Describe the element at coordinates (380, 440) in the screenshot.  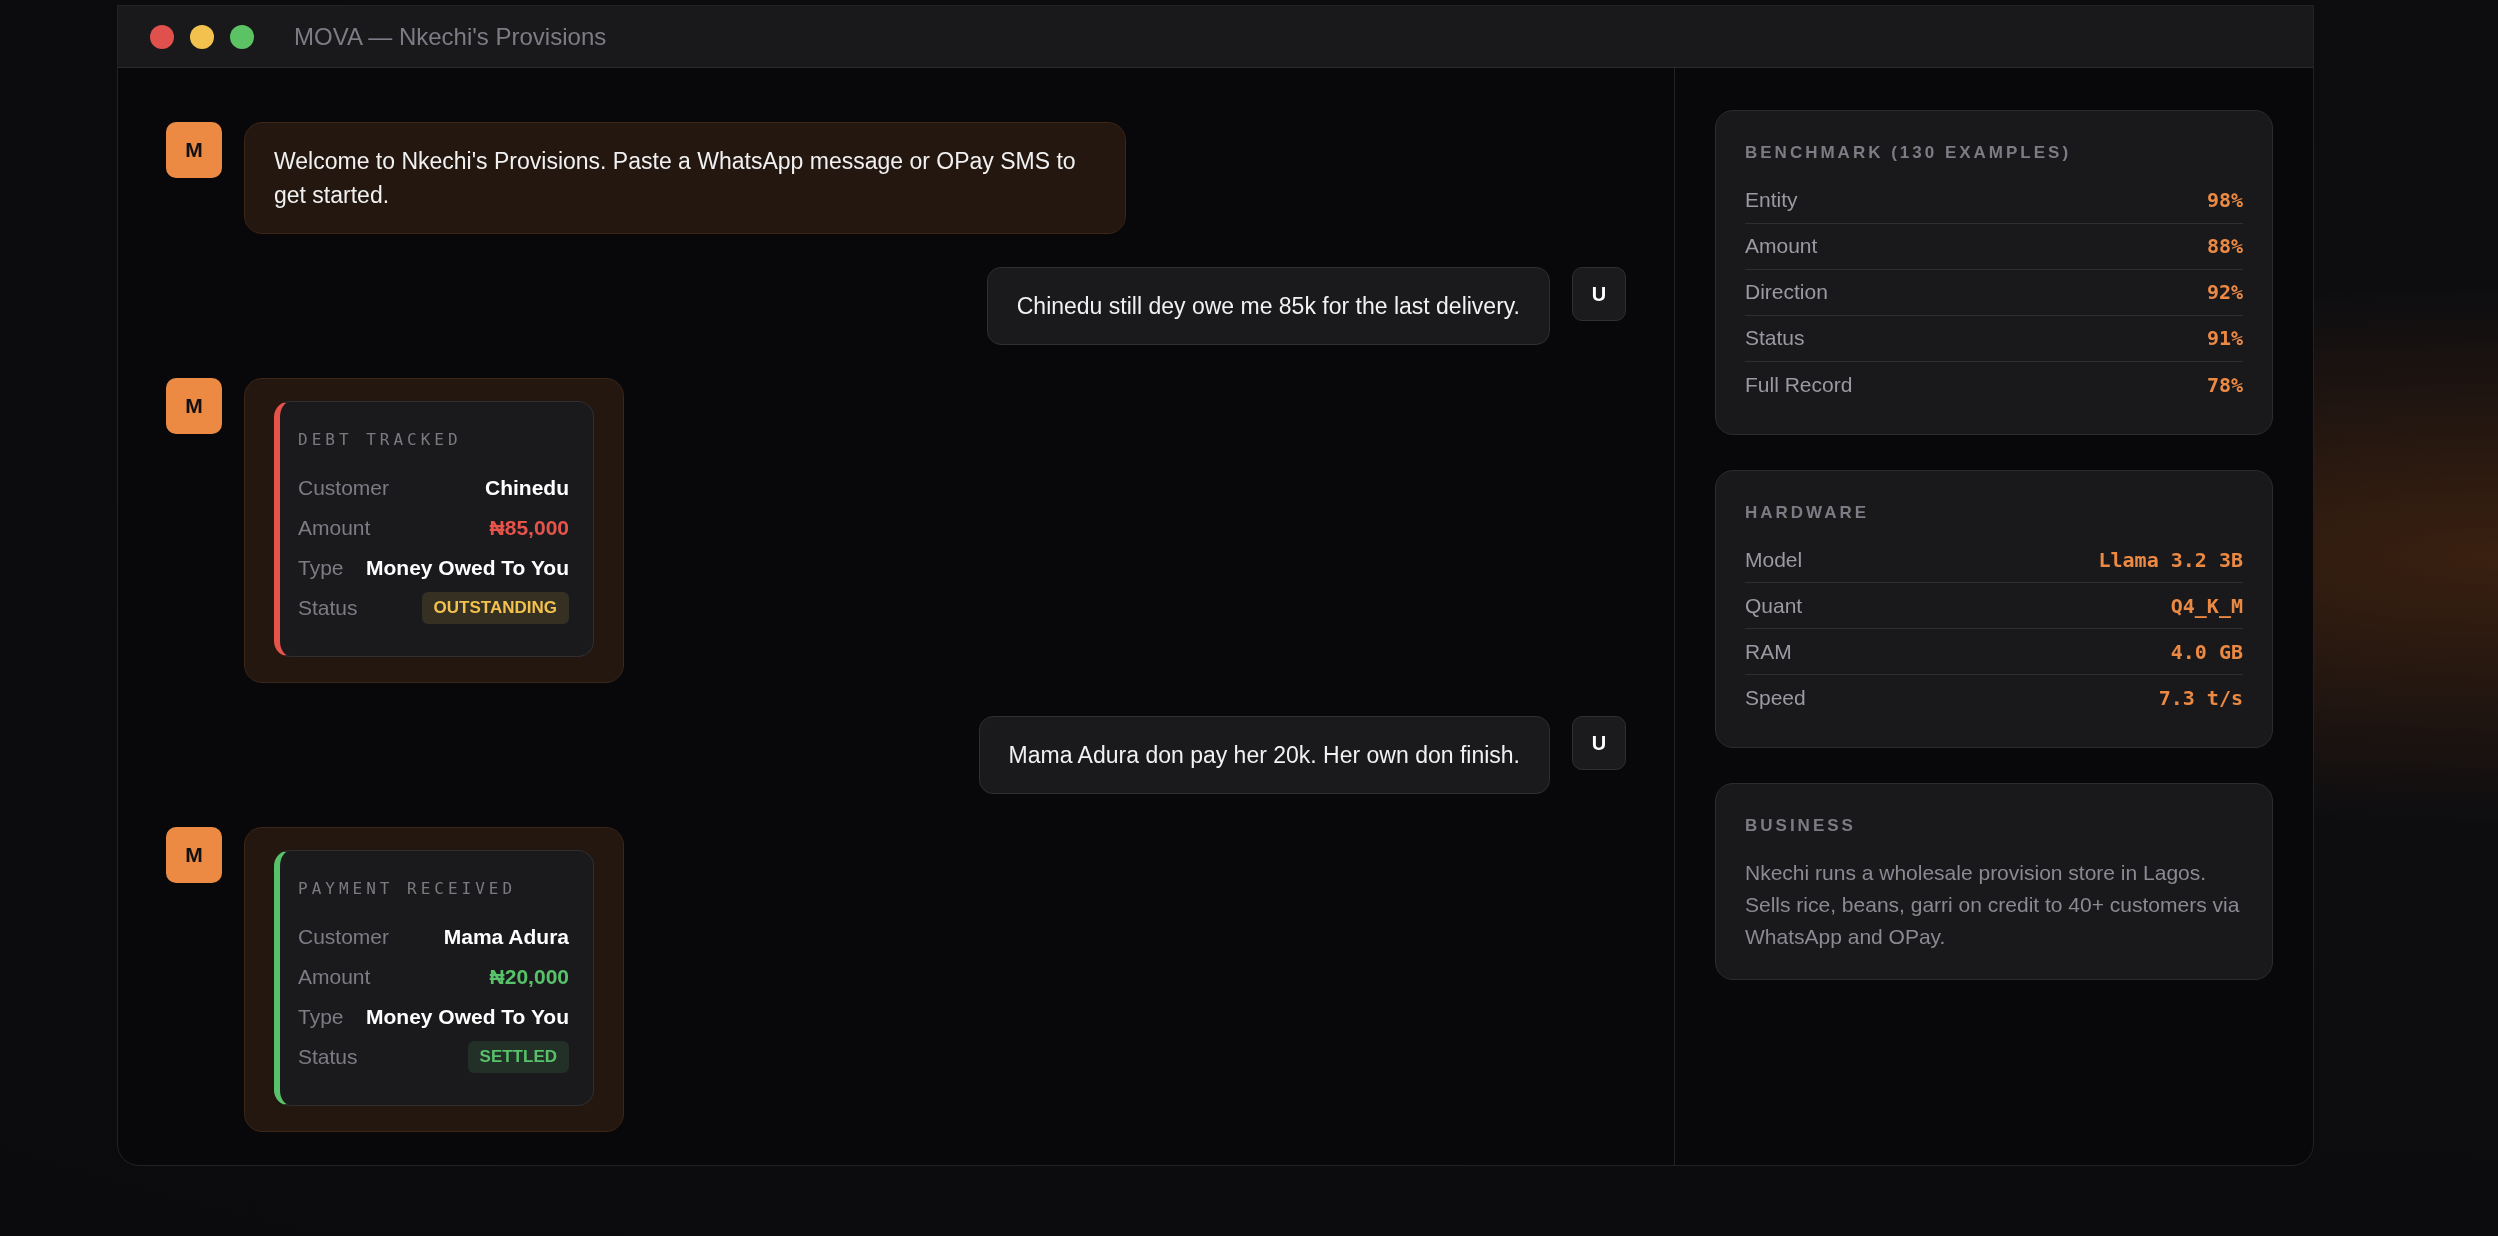
I see `card-title: DEBT TRACKED` at that location.